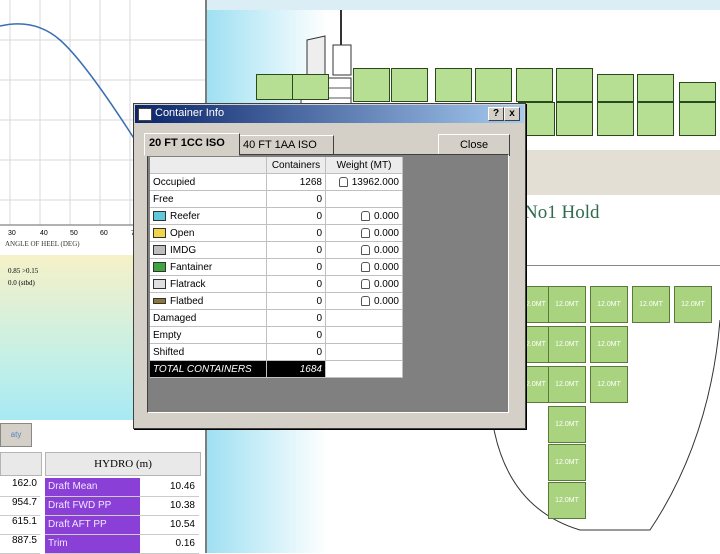  Describe the element at coordinates (175, 318) in the screenshot. I see `row-label: Damaged` at that location.